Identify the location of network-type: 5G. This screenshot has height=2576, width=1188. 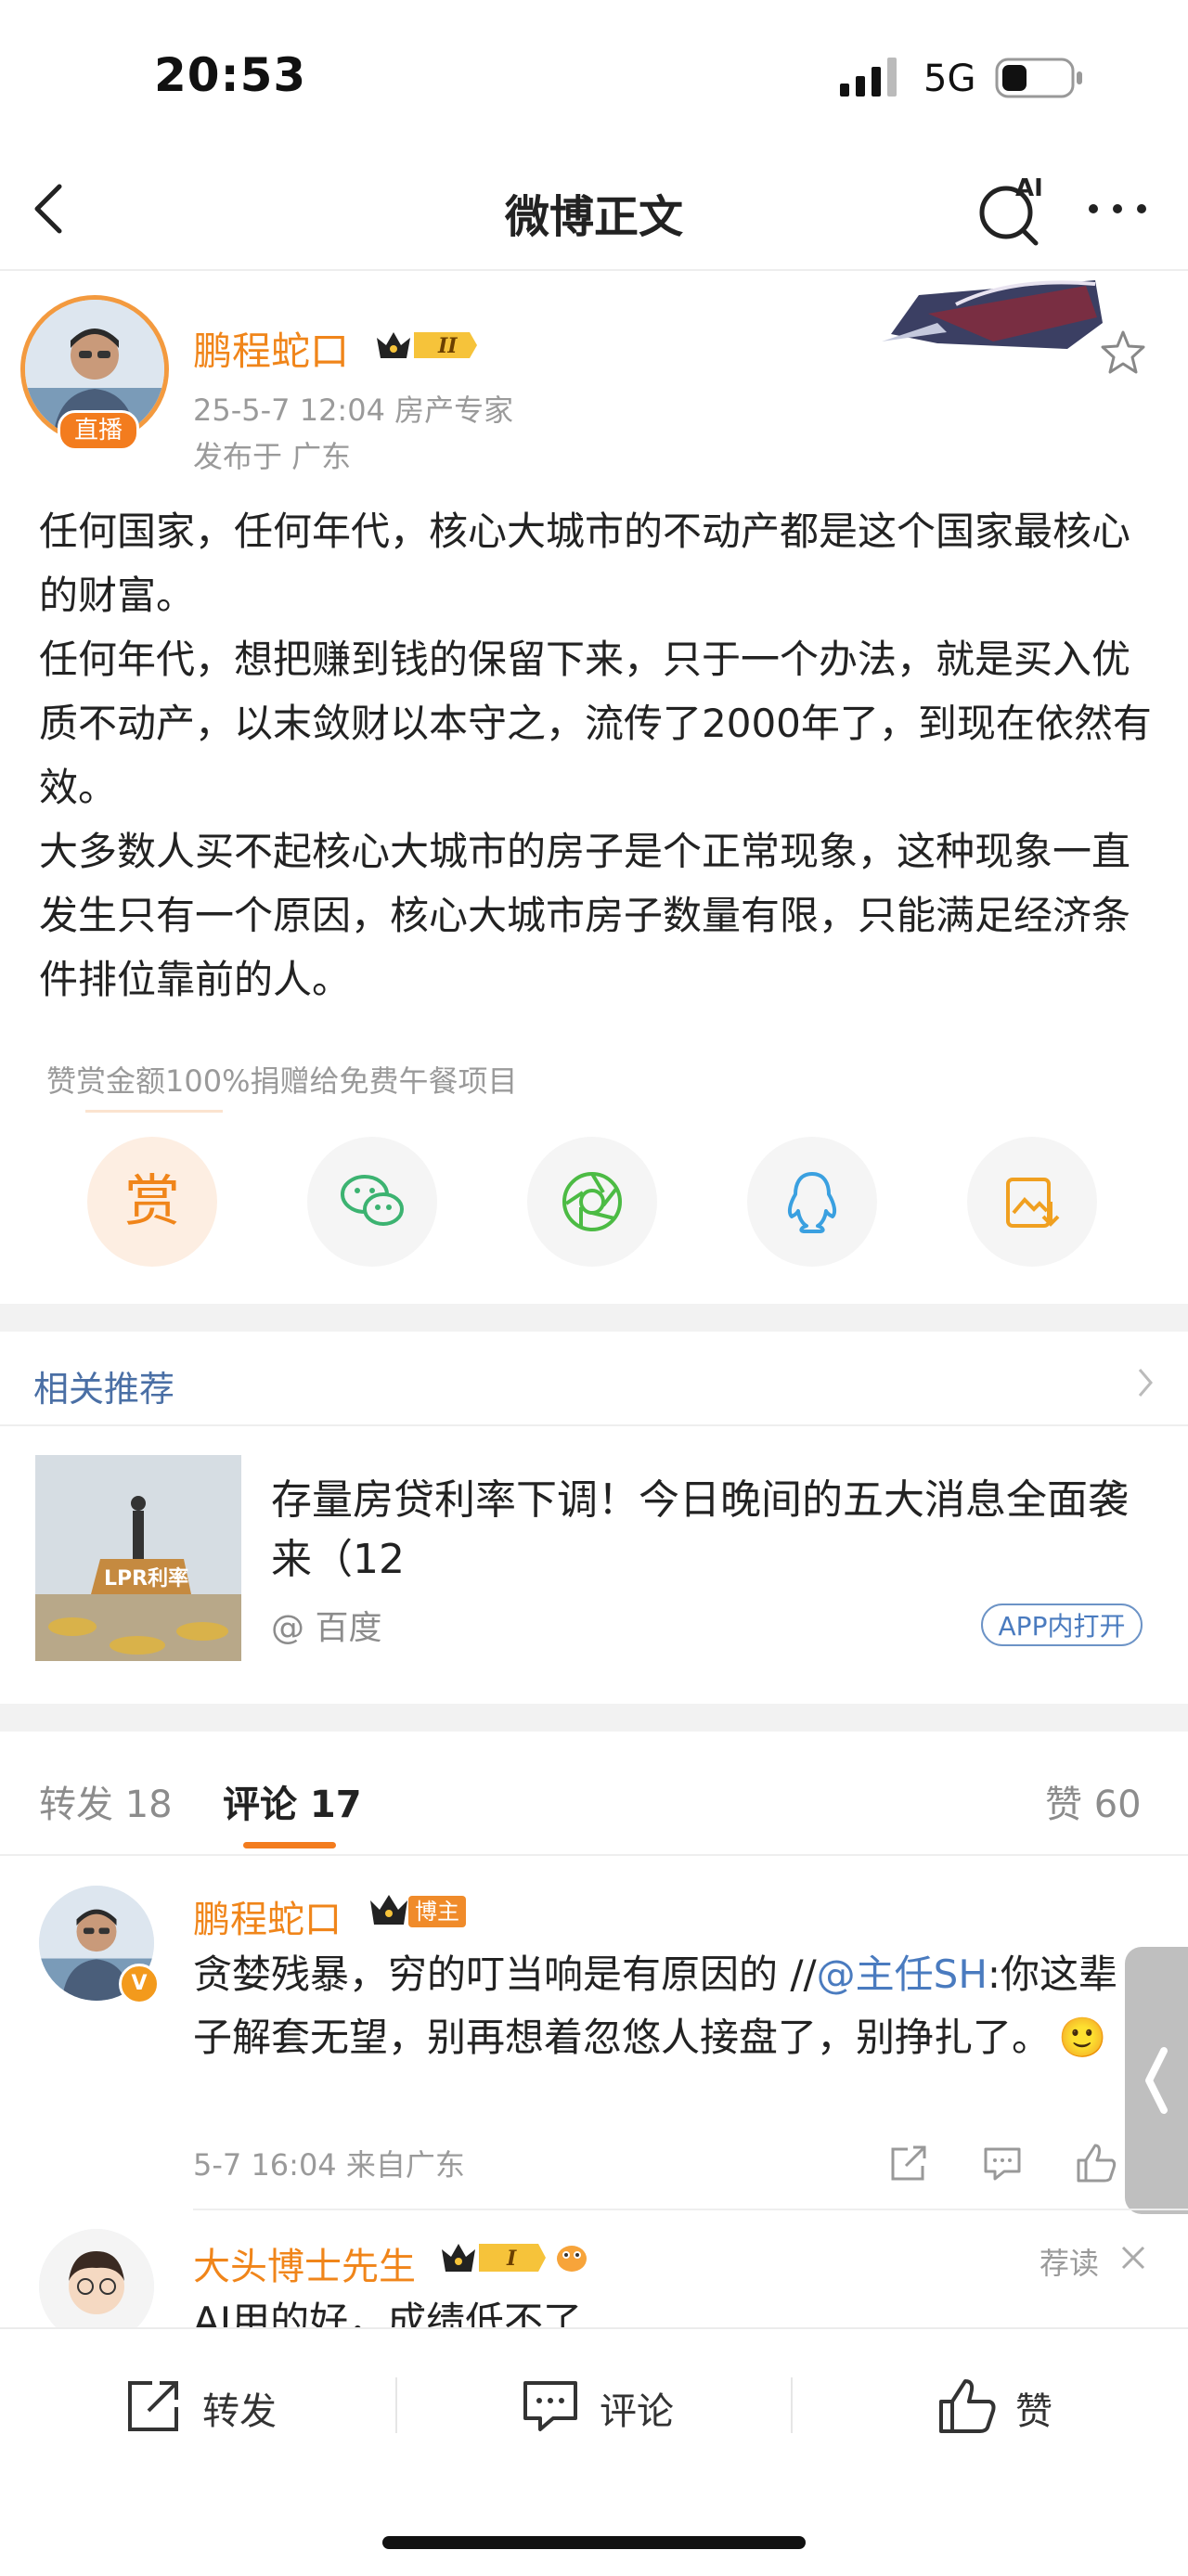
(949, 79).